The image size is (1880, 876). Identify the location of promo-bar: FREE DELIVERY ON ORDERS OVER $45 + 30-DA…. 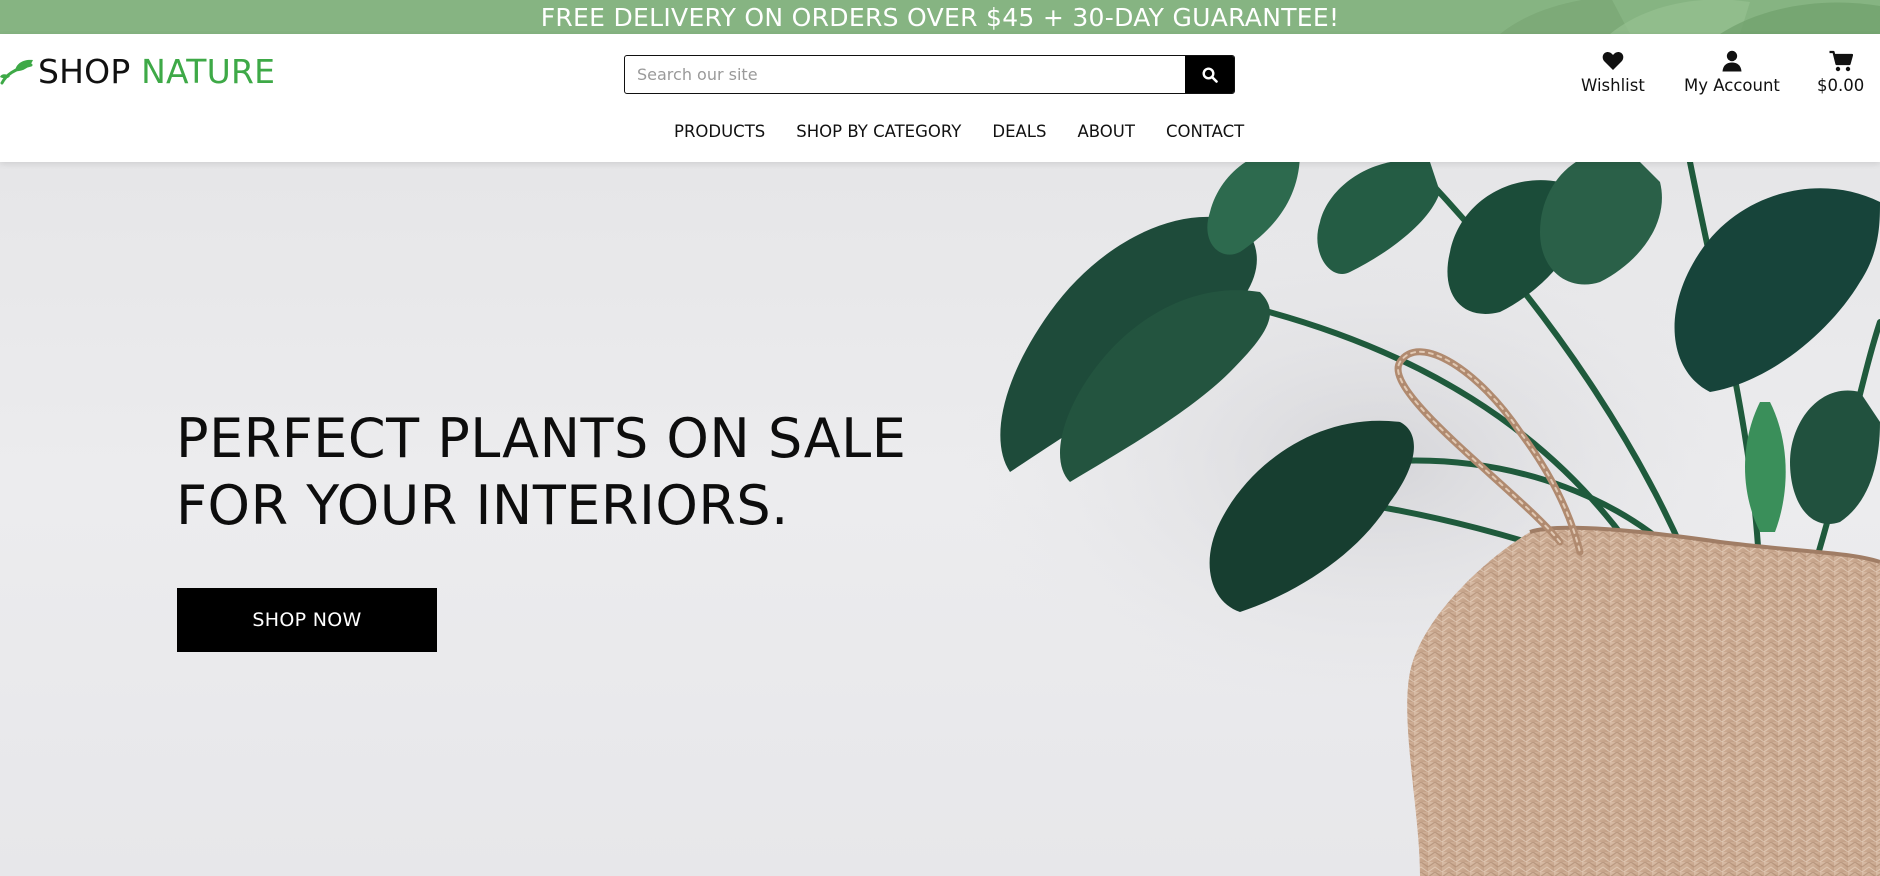
(940, 17).